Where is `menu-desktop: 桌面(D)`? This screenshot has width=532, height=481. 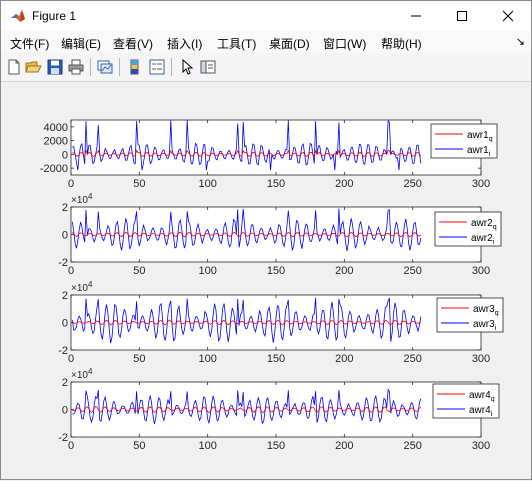
menu-desktop: 桌面(D) is located at coordinates (289, 43).